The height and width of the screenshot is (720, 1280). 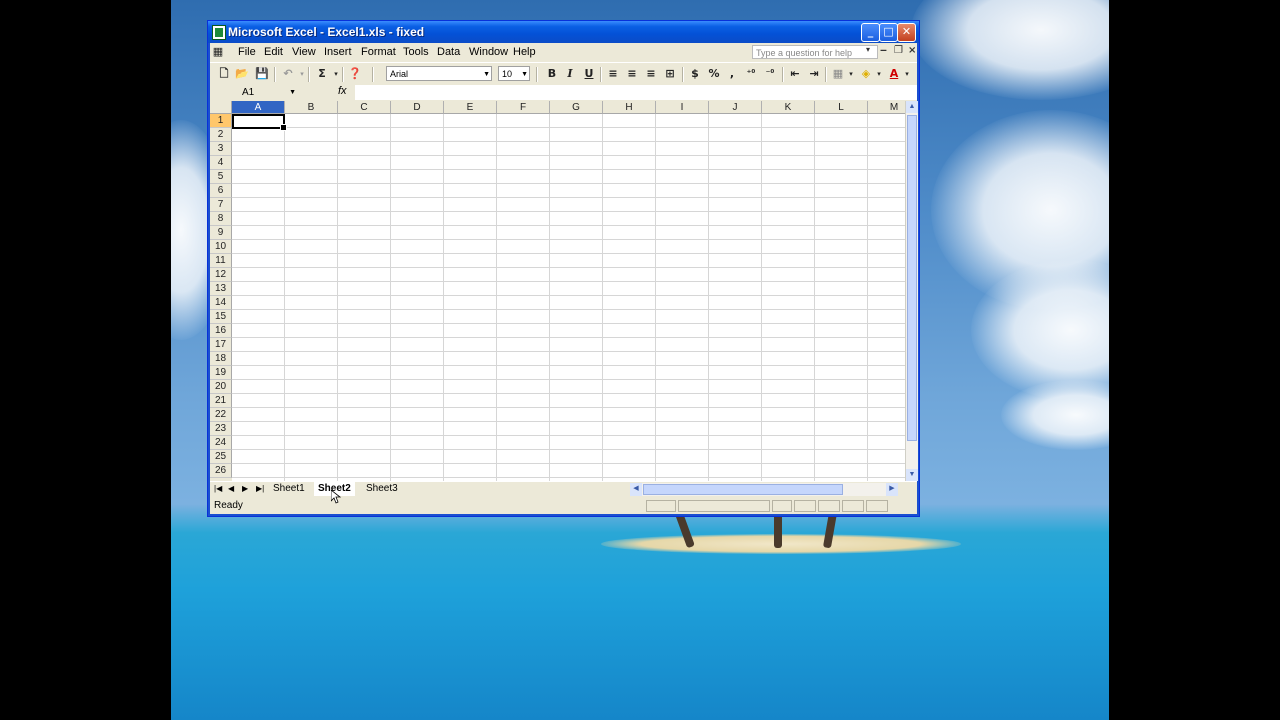 What do you see at coordinates (732, 74) in the screenshot?
I see `comma-button: ,` at bounding box center [732, 74].